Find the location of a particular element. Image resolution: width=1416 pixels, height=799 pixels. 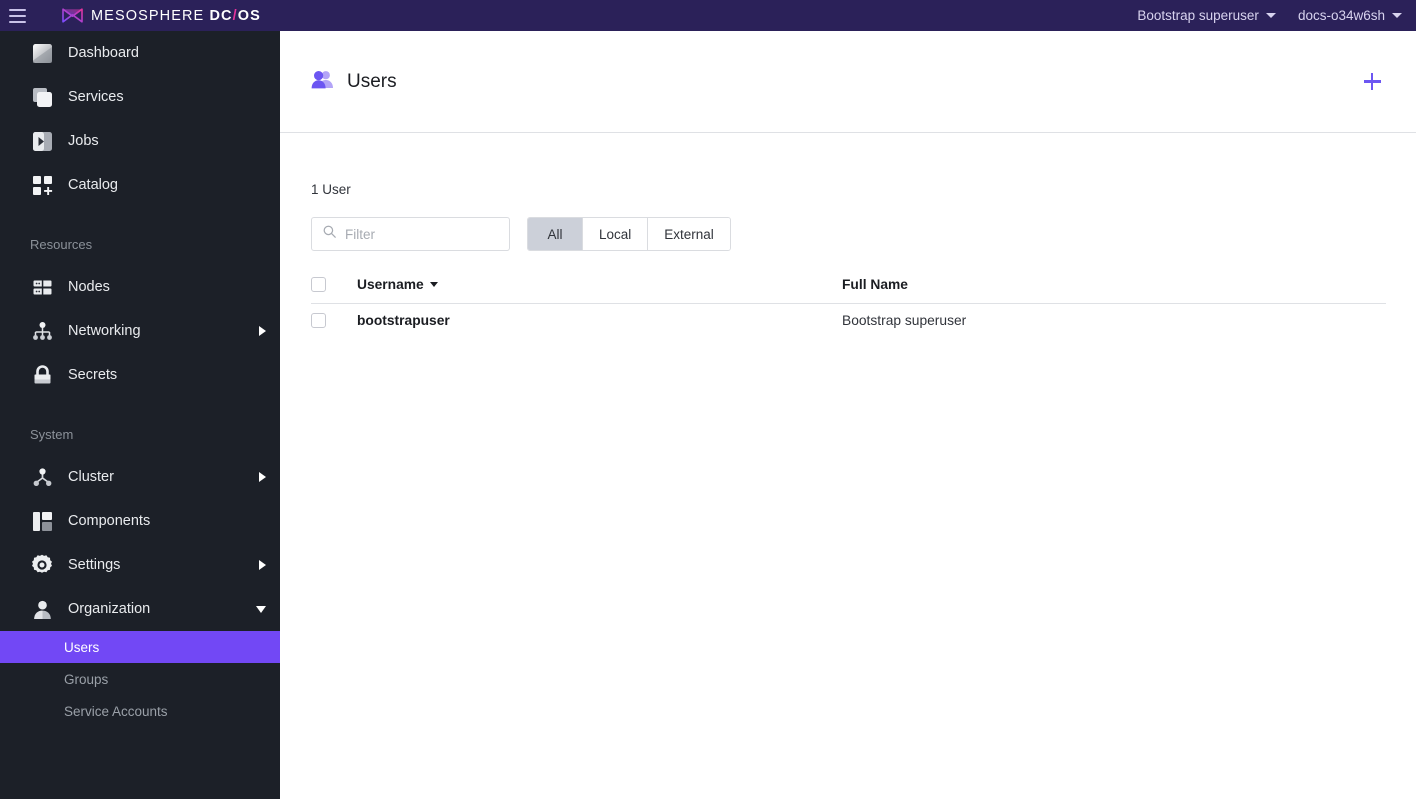

top-bar-right-group: Bootstrap superuser docs-o34w6sh is located at coordinates (1276, 15).